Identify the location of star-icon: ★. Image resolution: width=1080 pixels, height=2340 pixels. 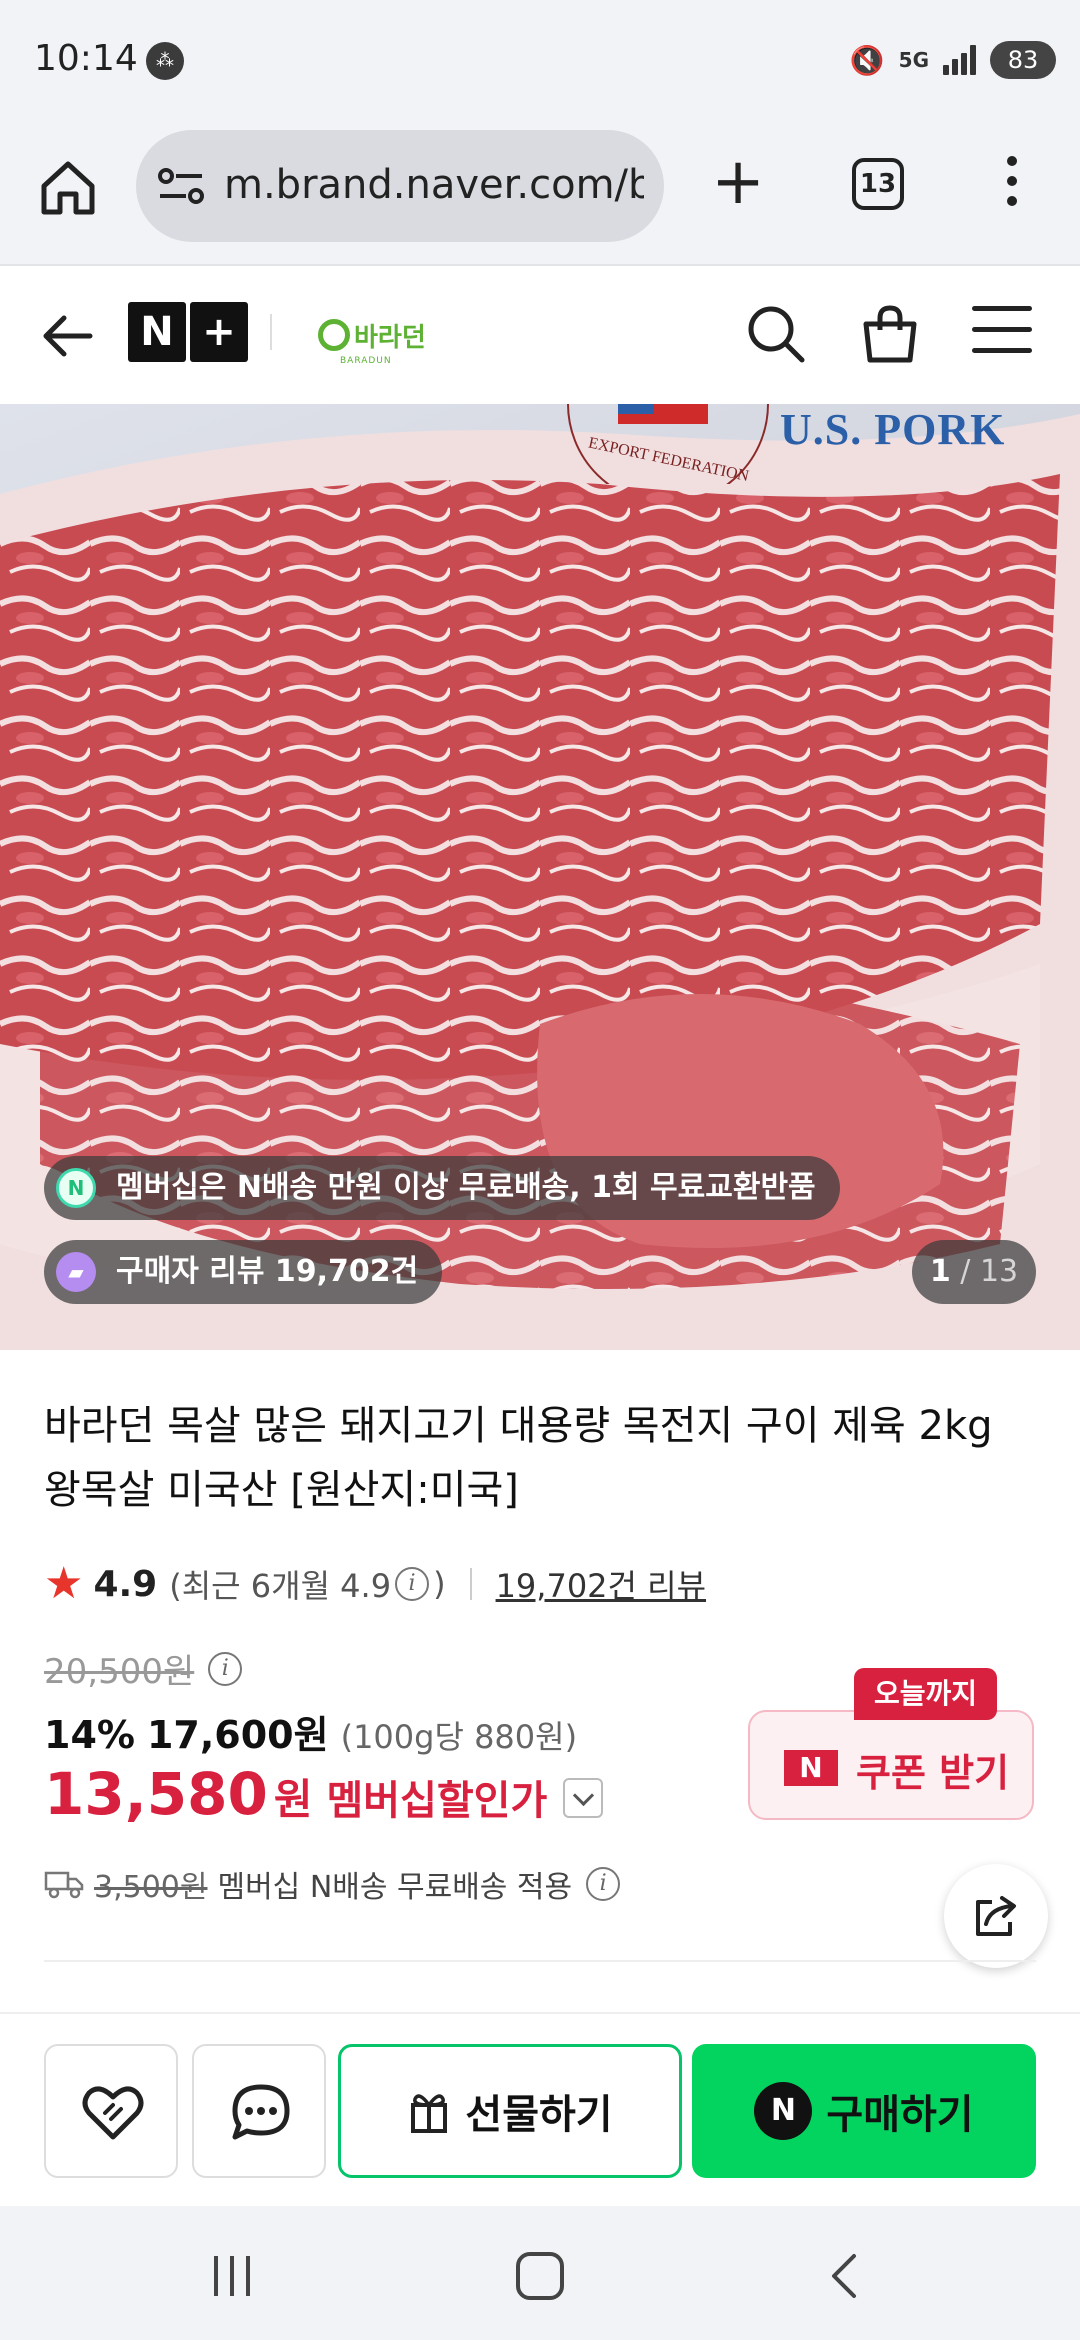
(64, 1583).